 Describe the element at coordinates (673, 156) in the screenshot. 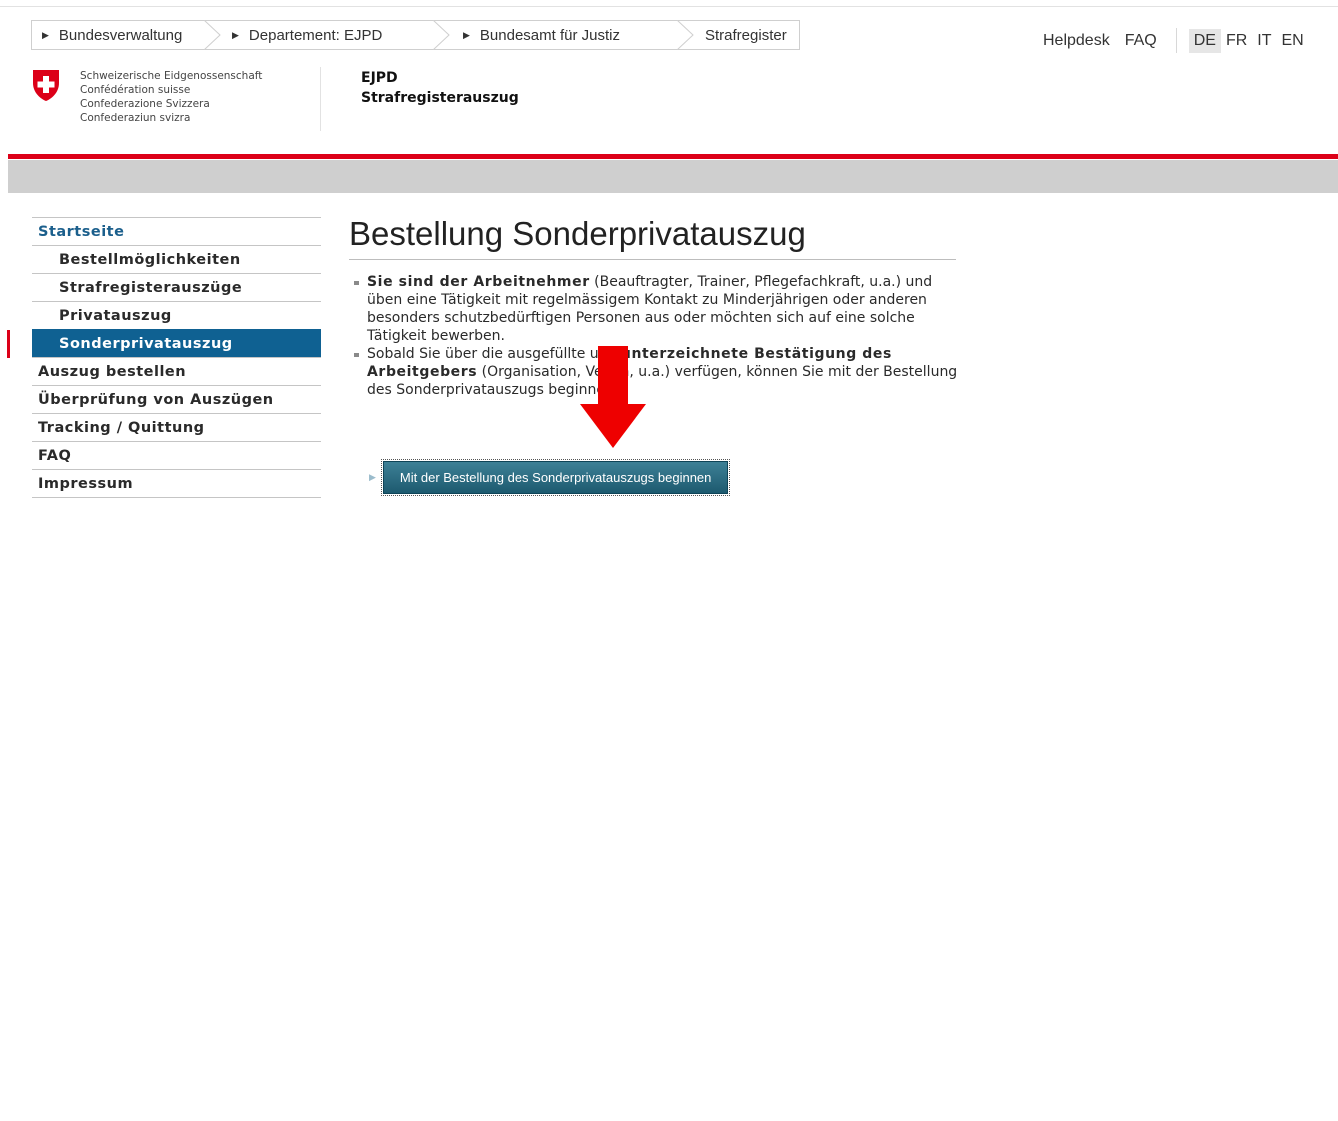

I see `header-red-line` at that location.